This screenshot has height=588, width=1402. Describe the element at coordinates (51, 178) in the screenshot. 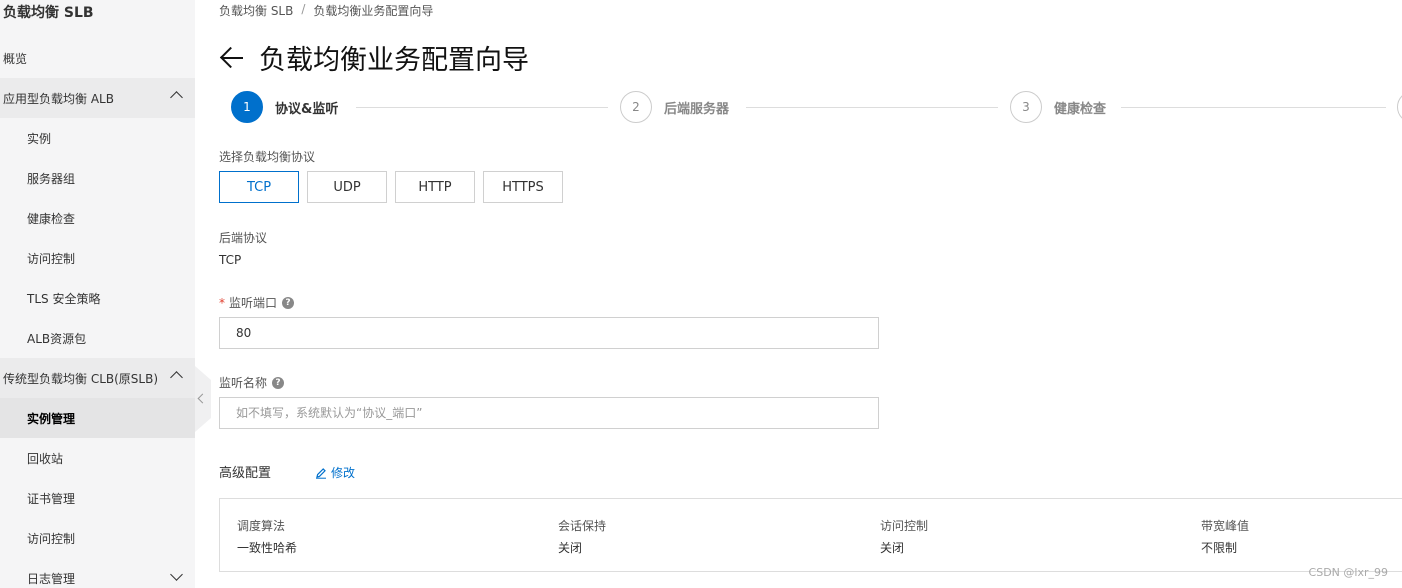

I see `sidebar-item-label: 服务器组` at that location.